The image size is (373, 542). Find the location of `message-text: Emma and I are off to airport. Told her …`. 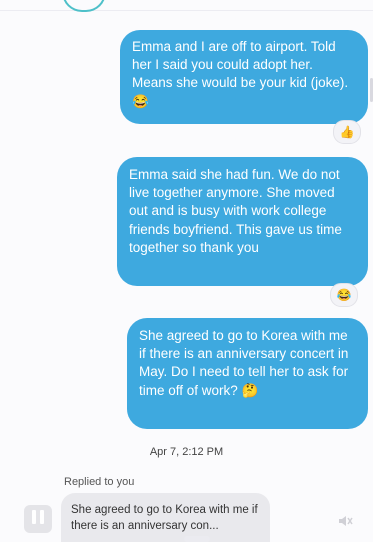

message-text: Emma and I are off to airport. Told her … is located at coordinates (240, 74).